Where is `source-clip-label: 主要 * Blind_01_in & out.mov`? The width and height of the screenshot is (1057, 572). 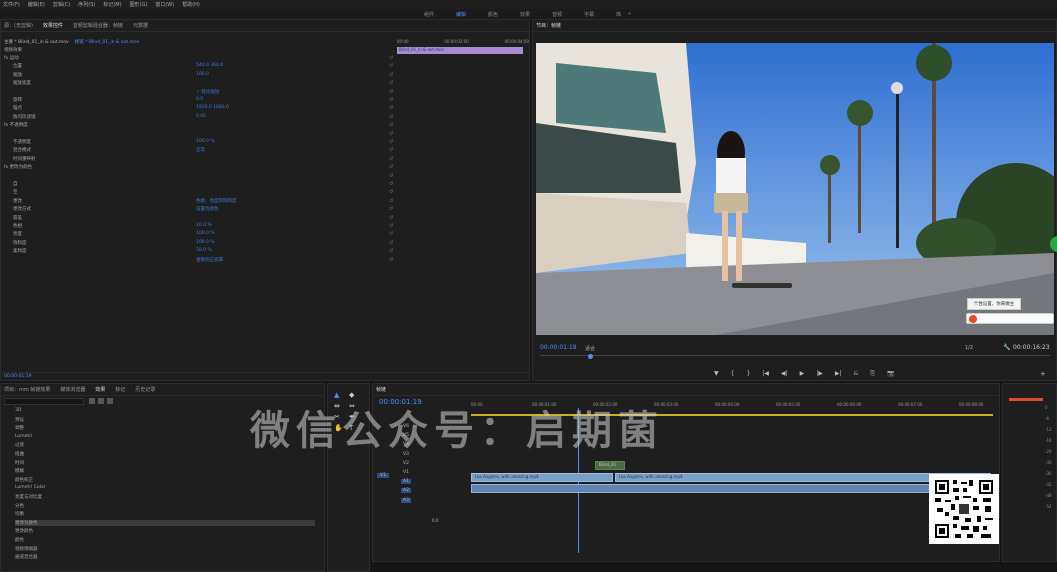
source-clip-label: 主要 * Blind_01_in & out.mov is located at coordinates (36, 42).